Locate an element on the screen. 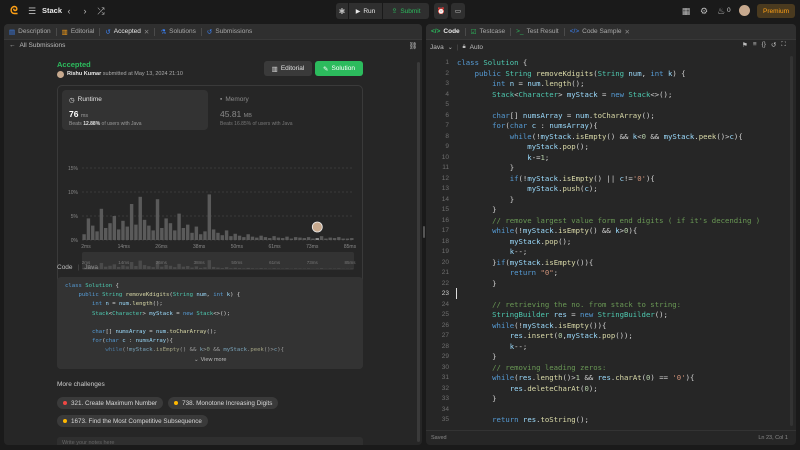  leetcode-logo-icon: ᘓ is located at coordinates (14, 11).